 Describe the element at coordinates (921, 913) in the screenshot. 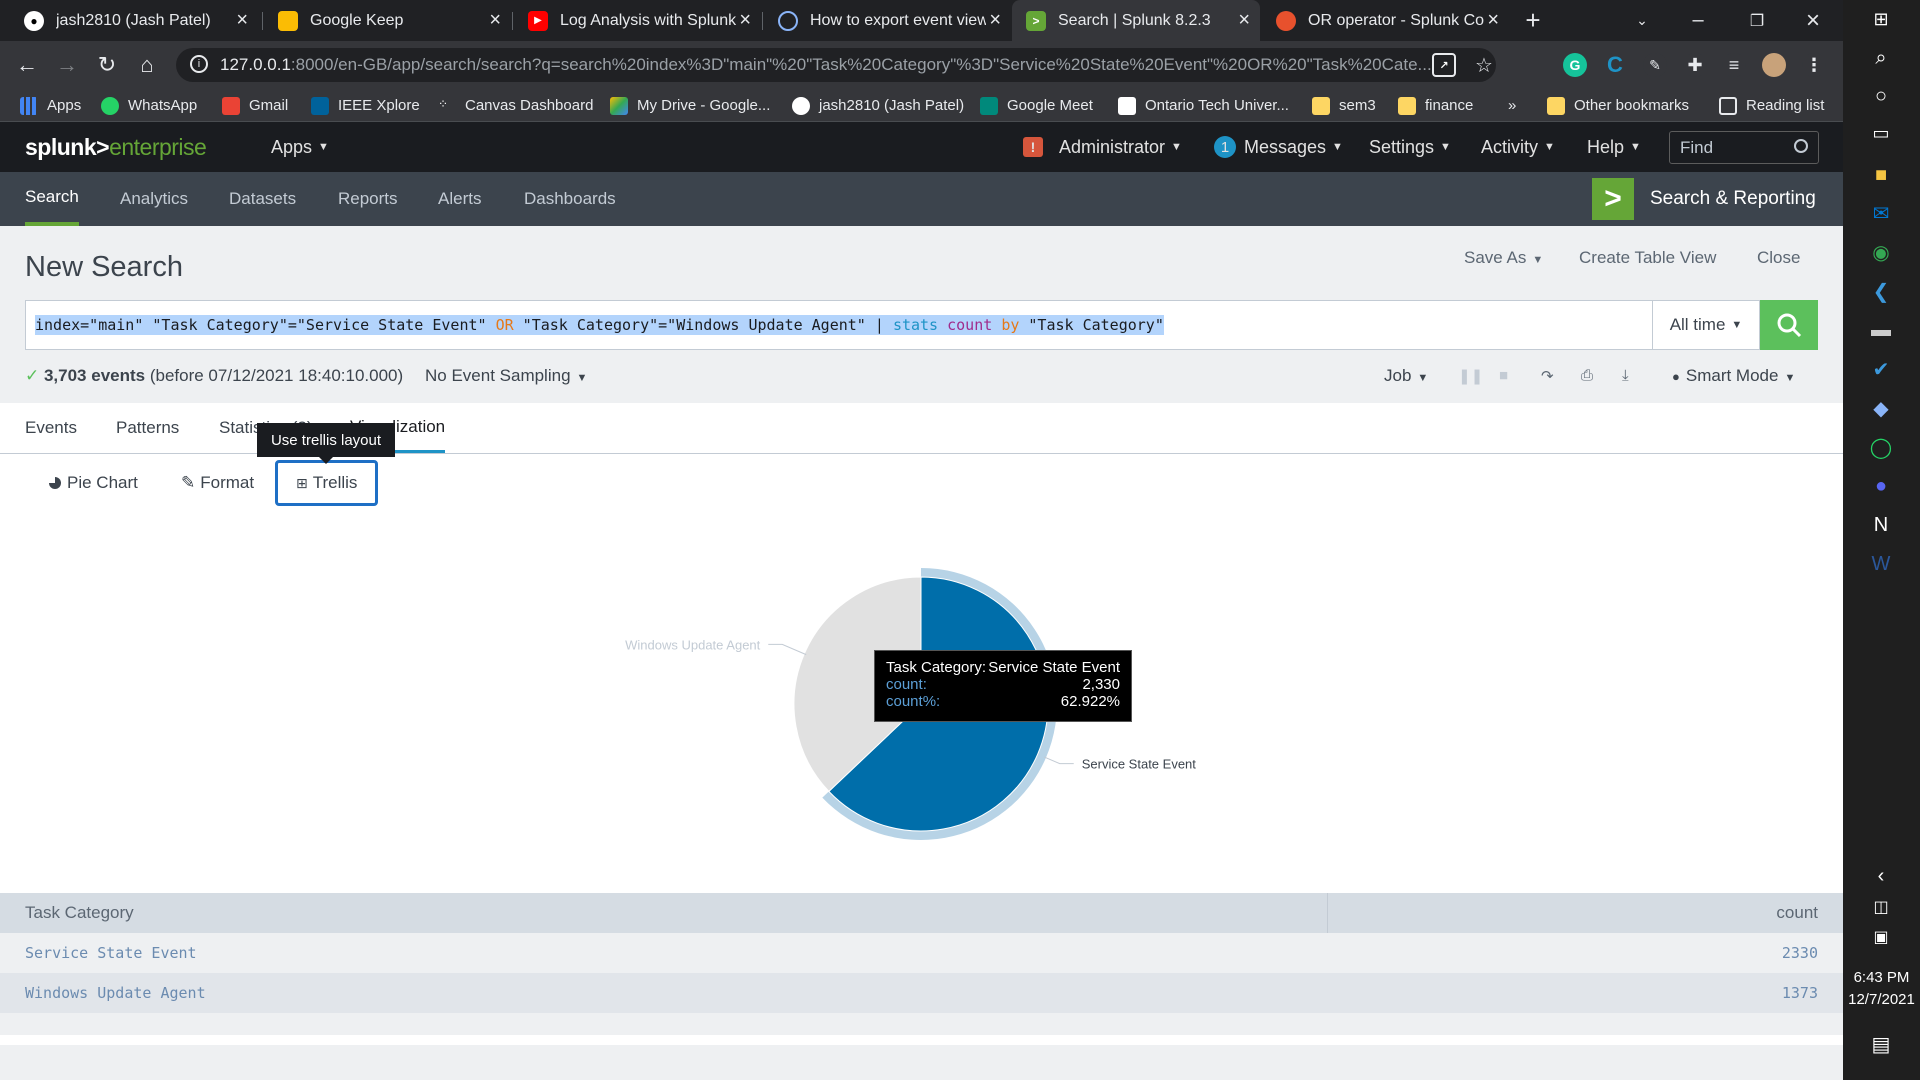

I see `table-header: Task Category count` at that location.